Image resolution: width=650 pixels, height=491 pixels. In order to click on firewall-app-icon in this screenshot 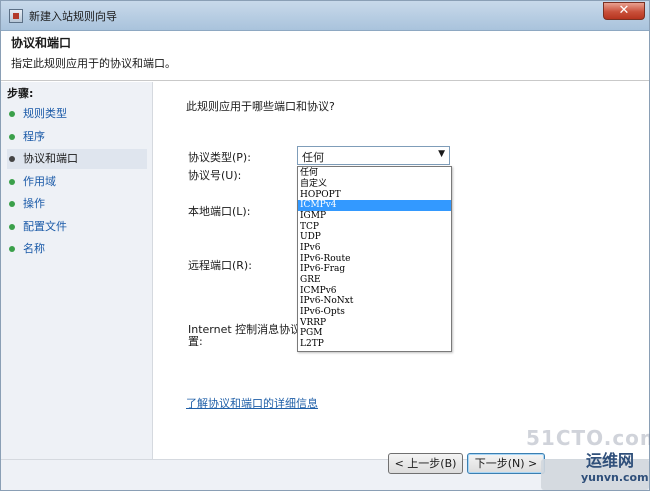, I will do `click(16, 16)`.